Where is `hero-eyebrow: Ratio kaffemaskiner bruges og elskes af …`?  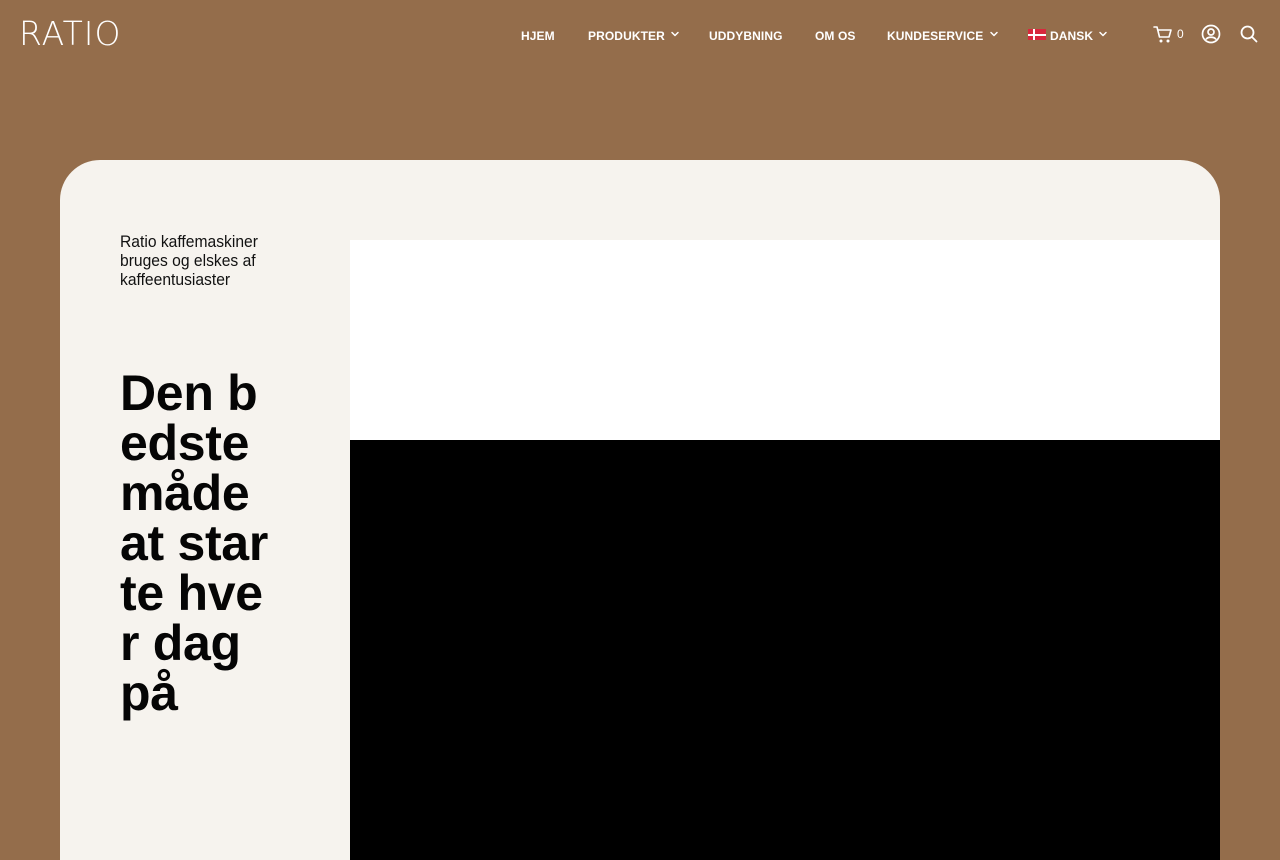 hero-eyebrow: Ratio kaffemaskiner bruges og elskes af … is located at coordinates (189, 260).